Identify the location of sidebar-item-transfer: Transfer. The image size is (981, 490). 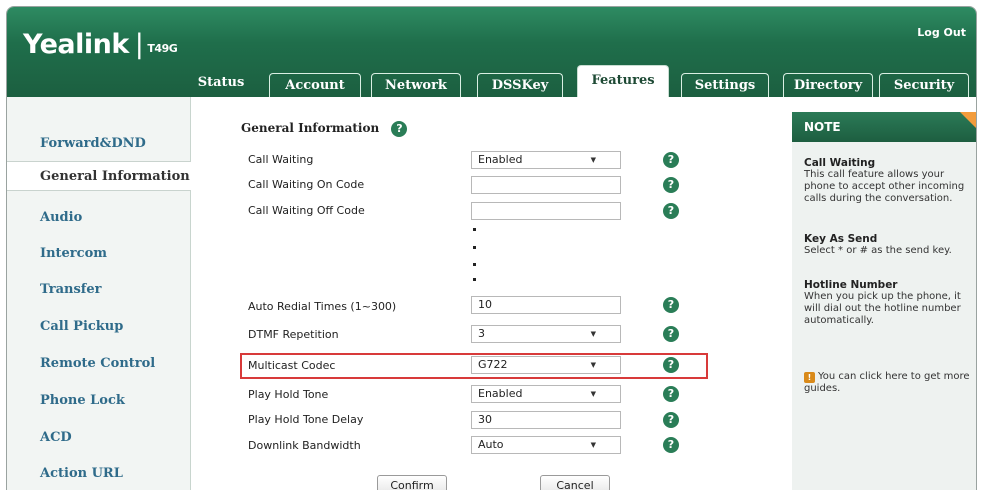
(98, 290).